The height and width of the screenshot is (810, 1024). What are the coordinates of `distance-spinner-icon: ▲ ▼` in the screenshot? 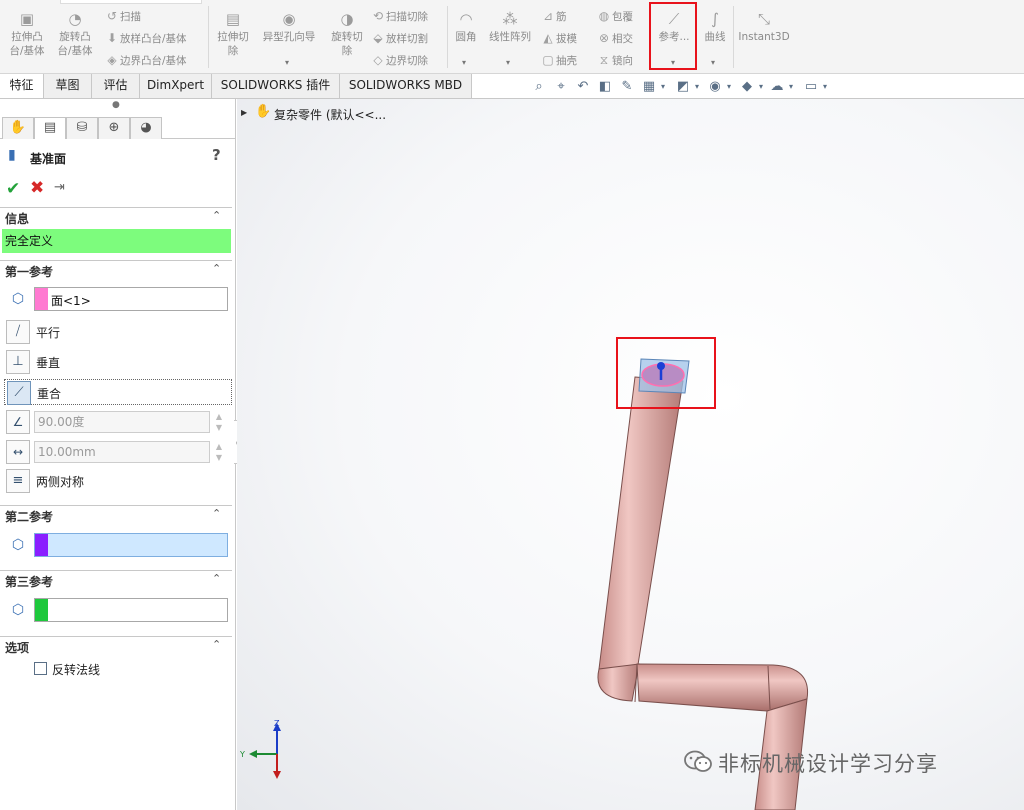 It's located at (219, 452).